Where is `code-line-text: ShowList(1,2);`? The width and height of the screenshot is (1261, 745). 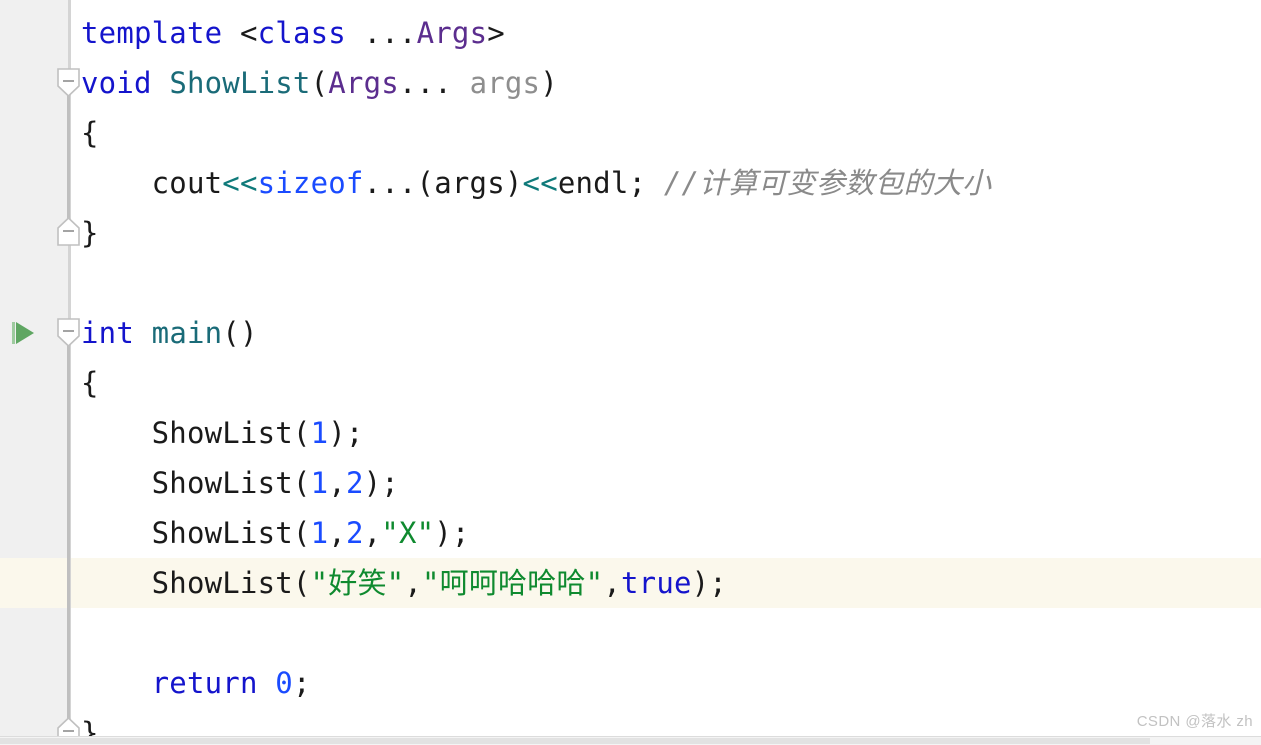 code-line-text: ShowList(1,2); is located at coordinates (240, 483).